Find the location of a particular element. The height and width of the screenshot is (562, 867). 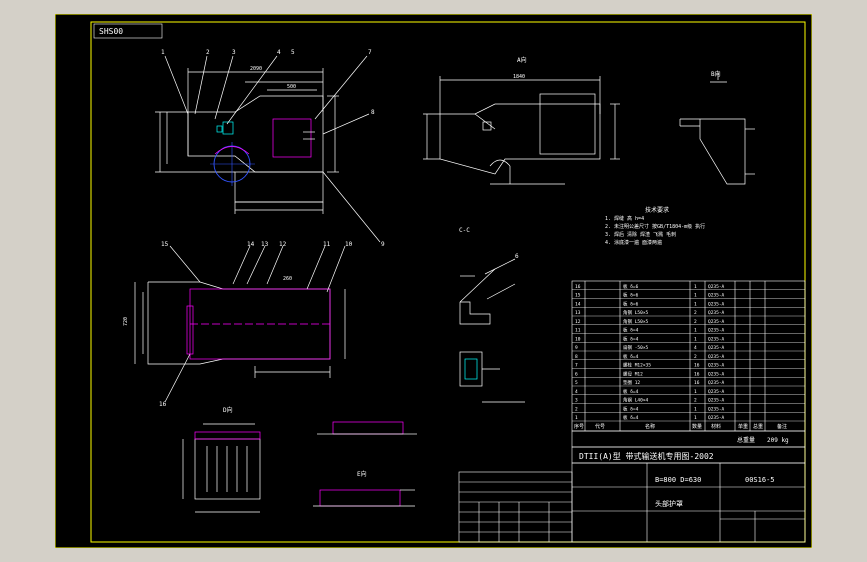

callout-11: 11 is located at coordinates (327, 244).